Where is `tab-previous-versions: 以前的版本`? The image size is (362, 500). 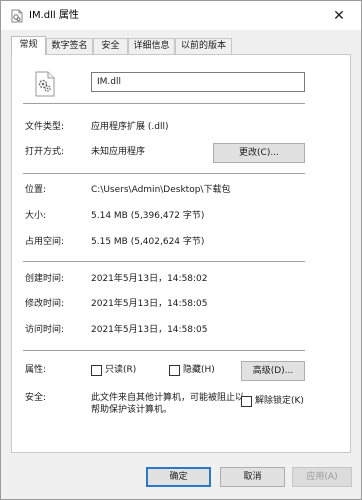 tab-previous-versions: 以前的版本 is located at coordinates (203, 46).